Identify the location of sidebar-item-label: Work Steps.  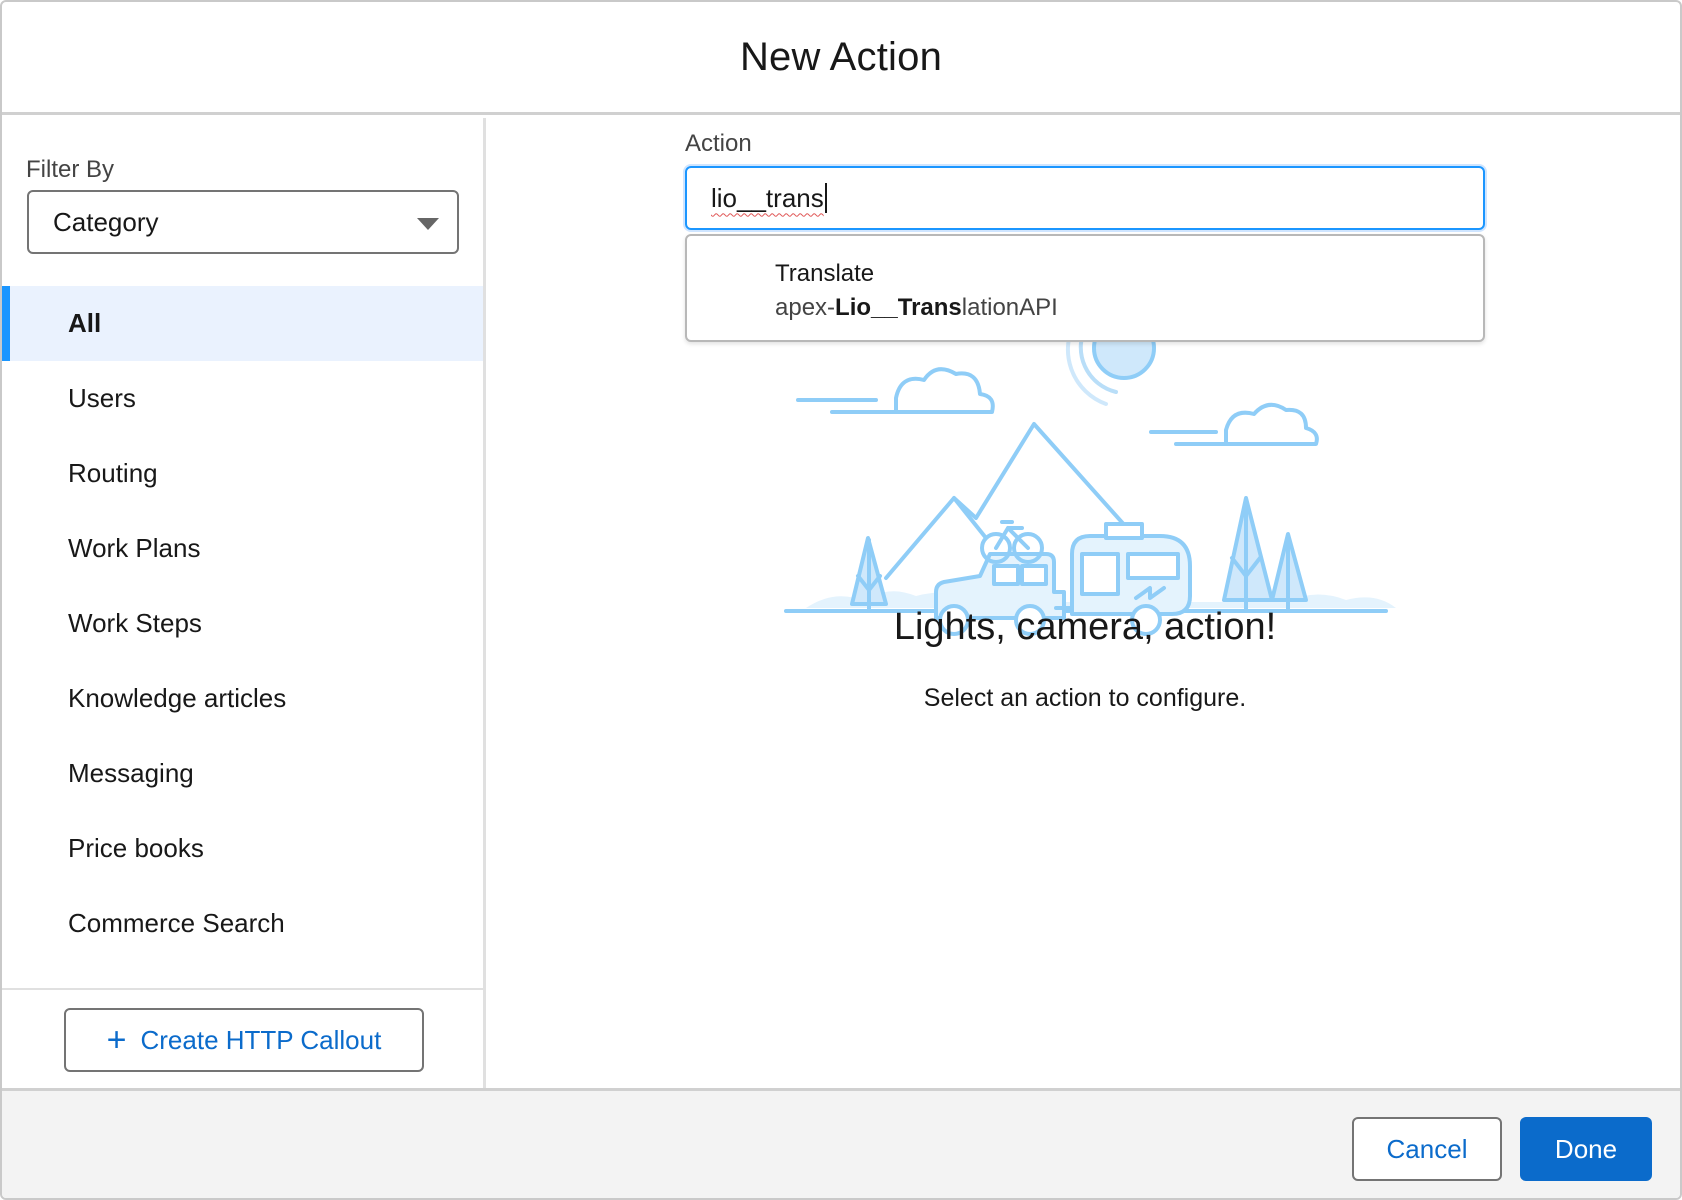
(135, 623).